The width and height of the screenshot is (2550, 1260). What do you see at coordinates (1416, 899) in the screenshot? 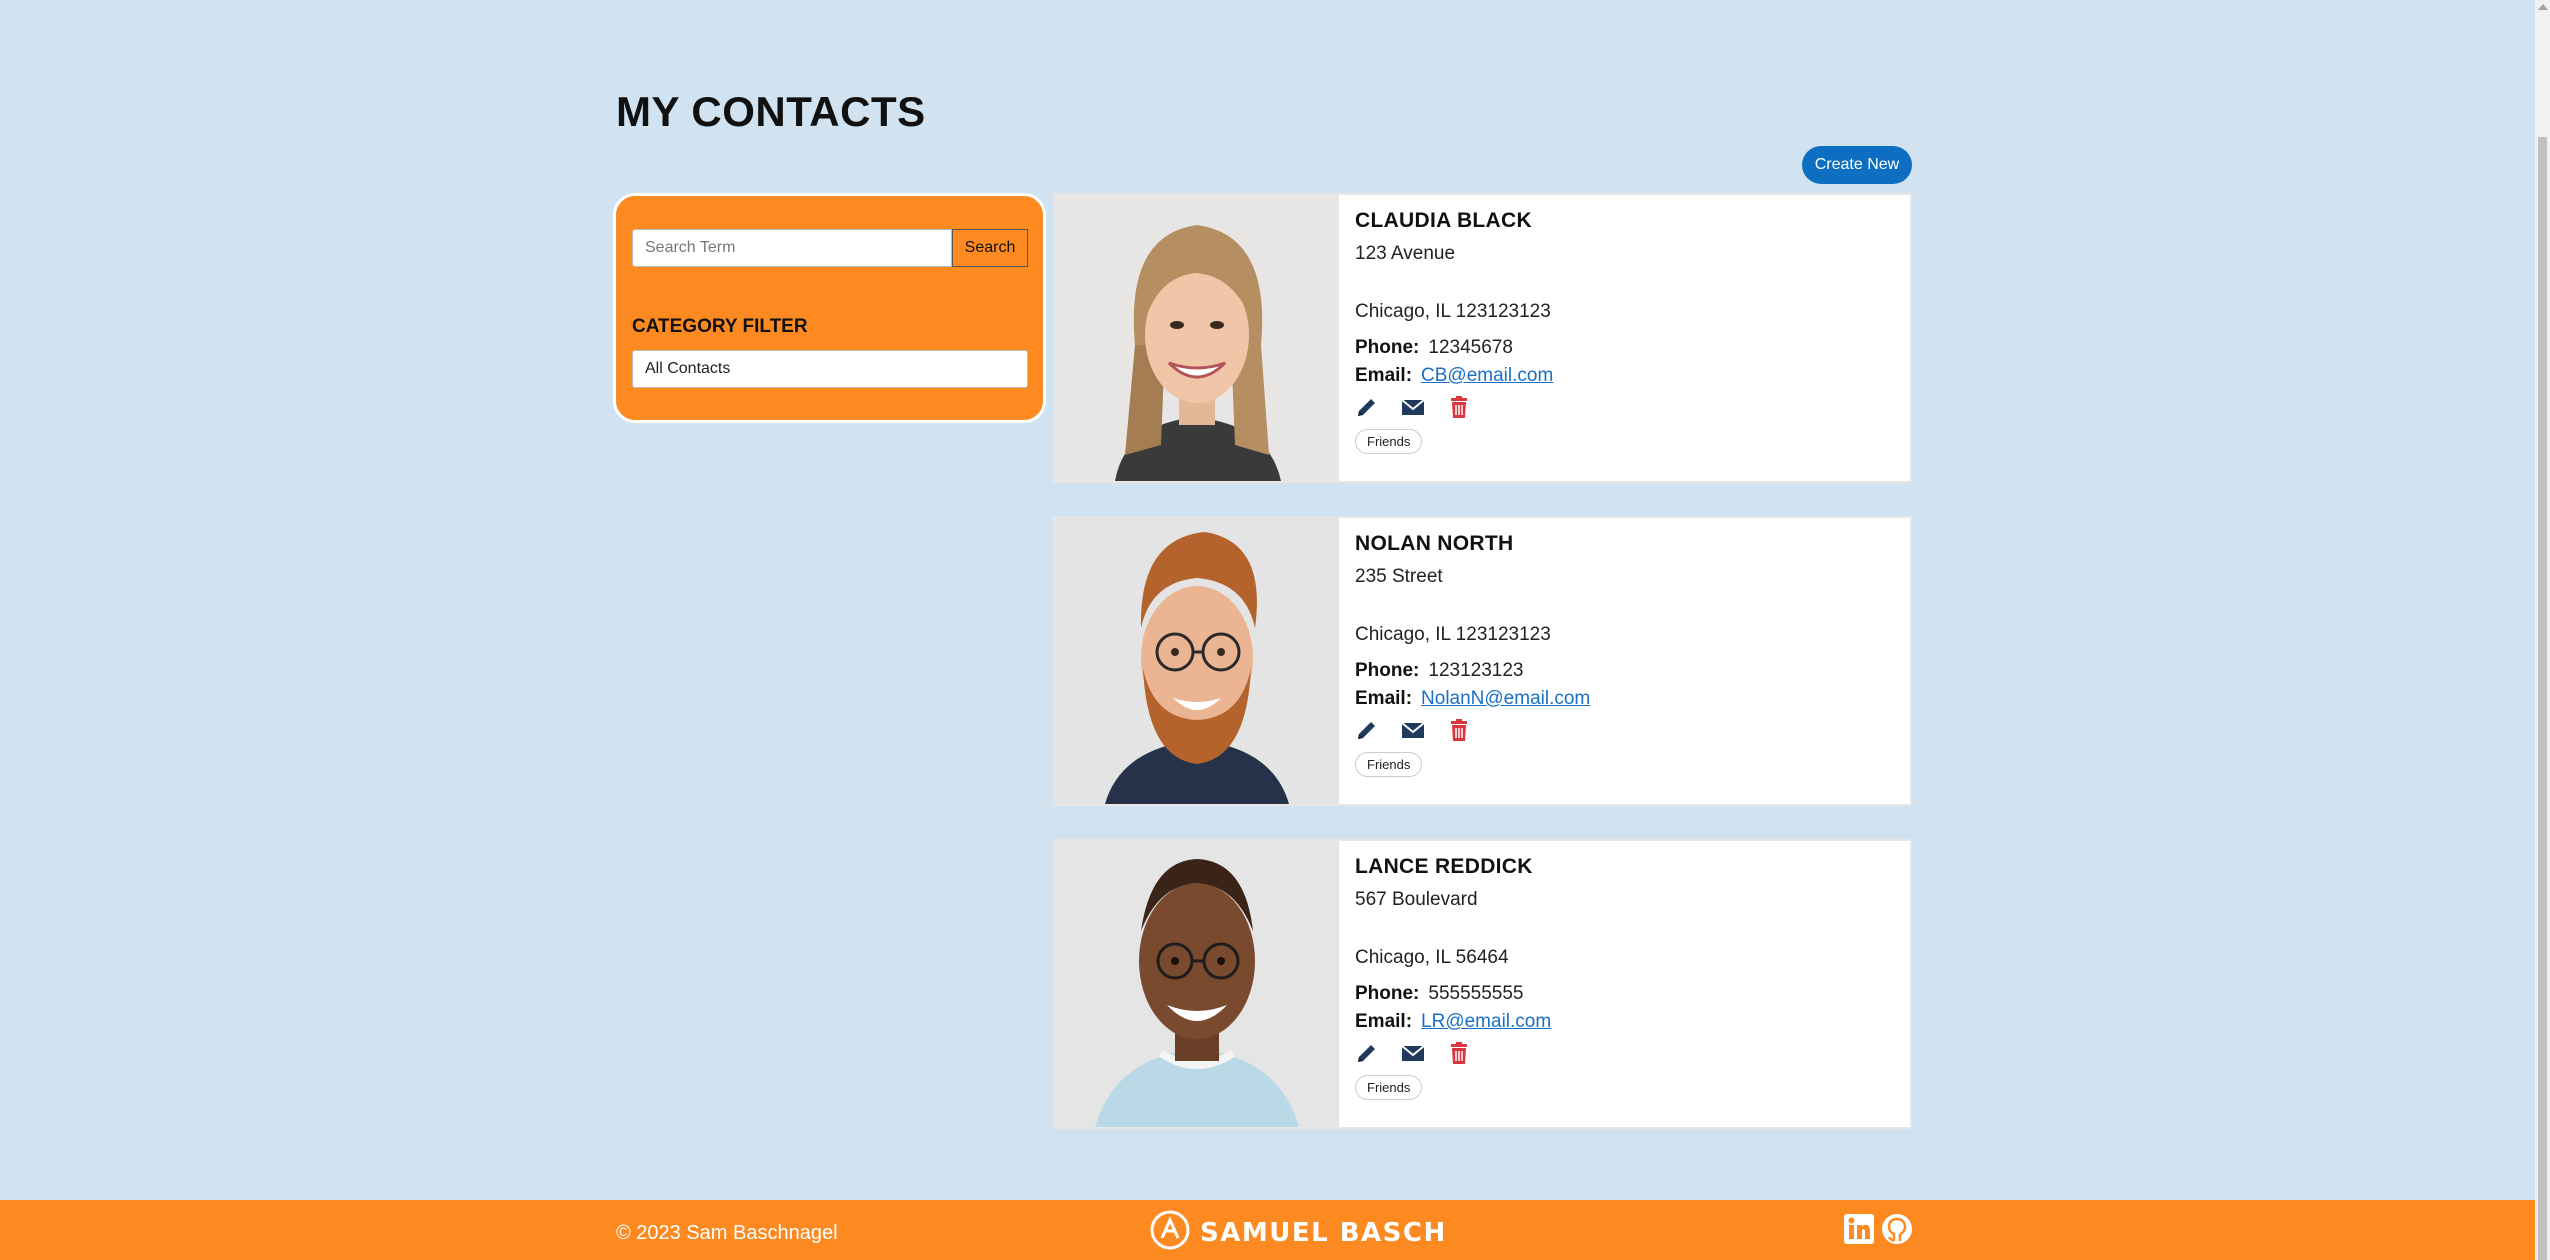
I see `contact-address-line1: 567 Boulevard` at bounding box center [1416, 899].